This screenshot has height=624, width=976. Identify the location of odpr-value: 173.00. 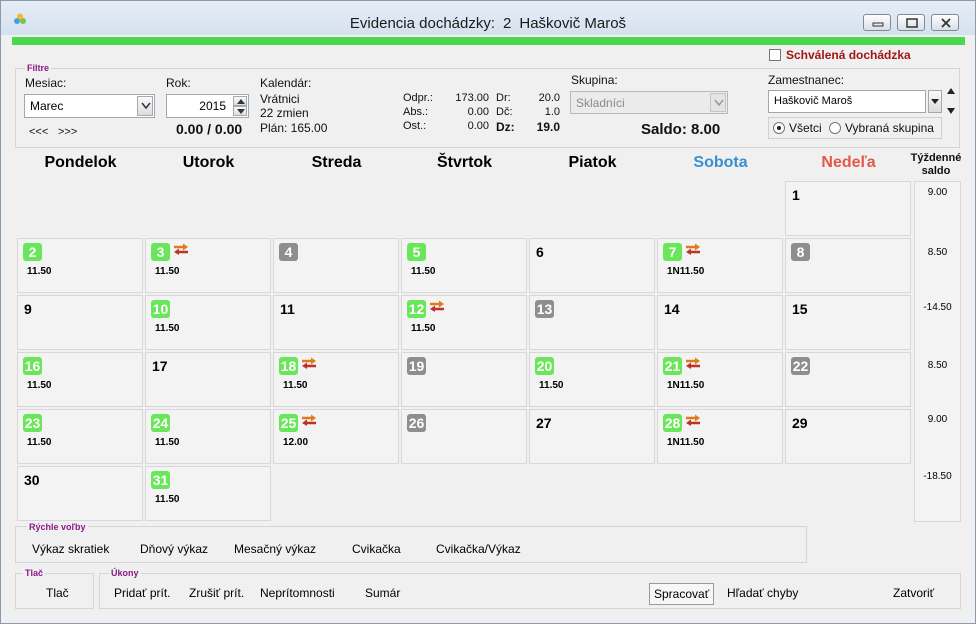
(472, 98).